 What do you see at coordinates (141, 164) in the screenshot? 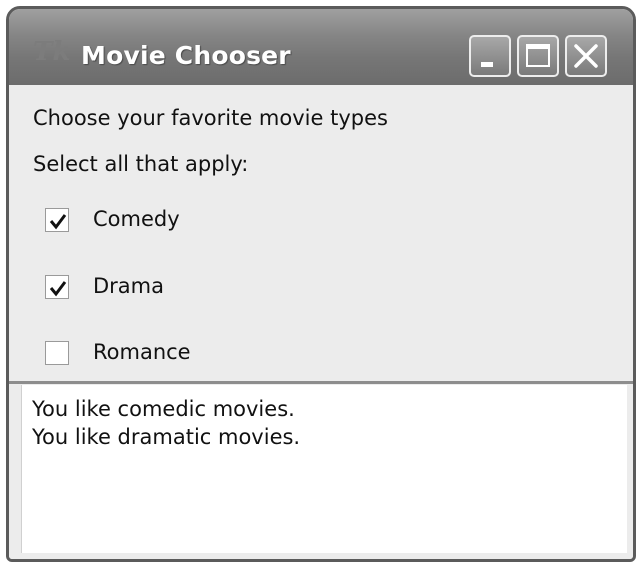
I see `instruction-label: Select all that apply:` at bounding box center [141, 164].